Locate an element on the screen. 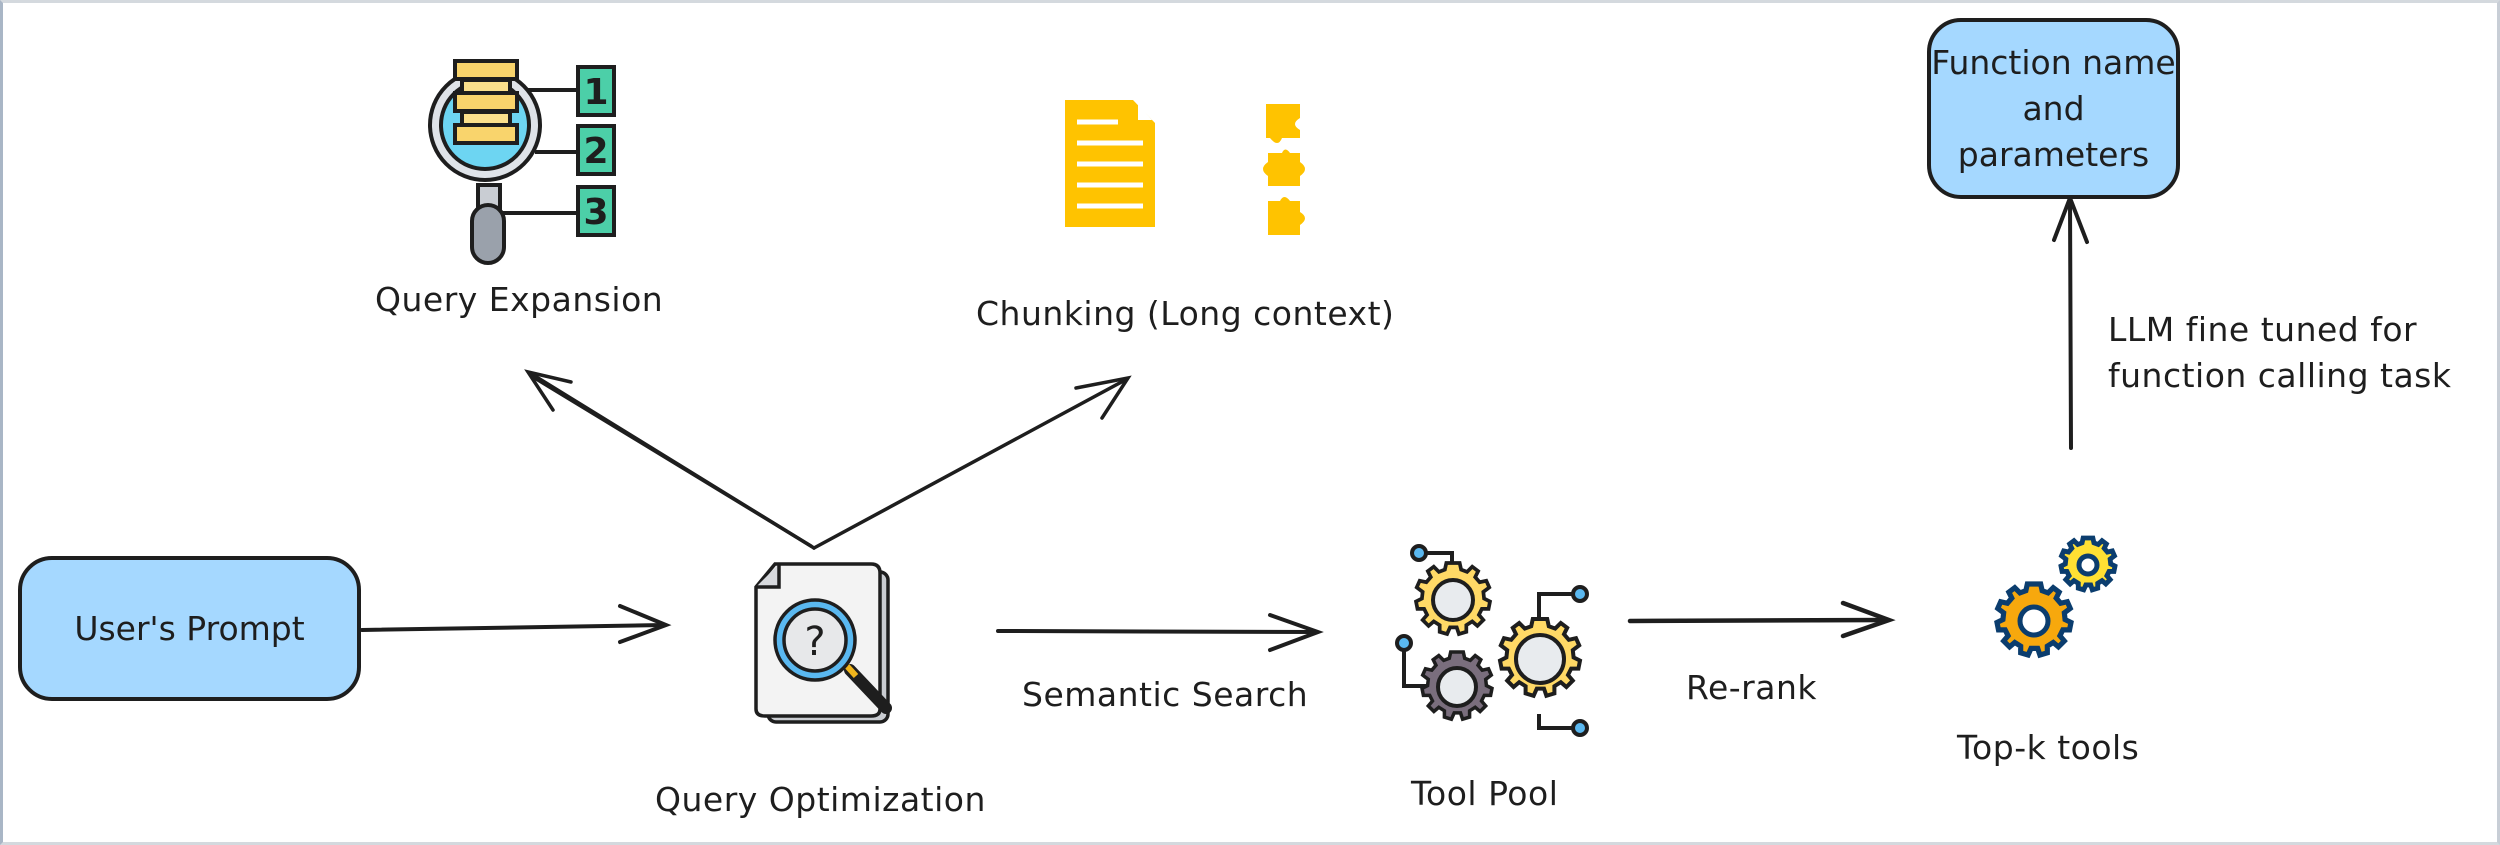 The height and width of the screenshot is (845, 2500). arrow-llm-to-function is located at coordinates (2070, 321).